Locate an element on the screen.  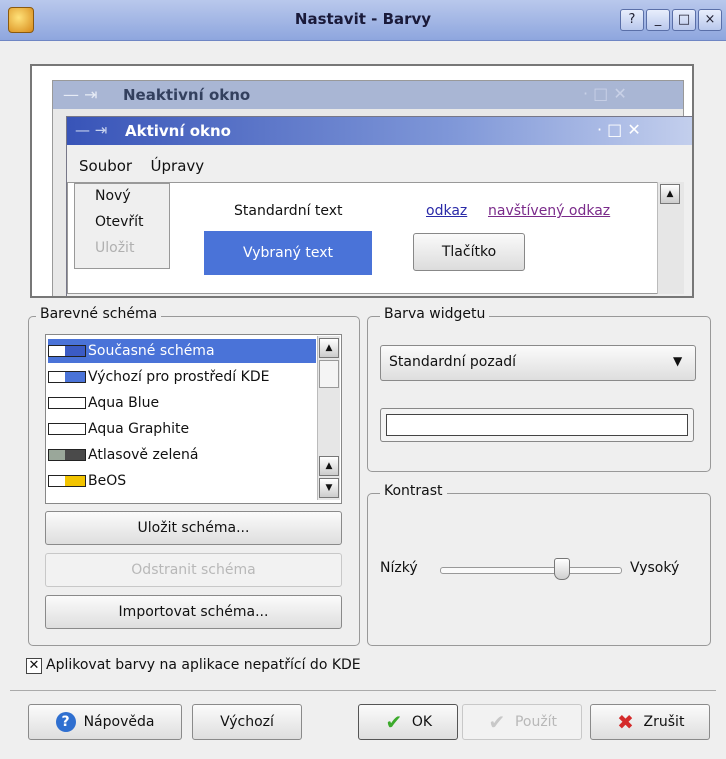
selected-text: Vybraný text is located at coordinates (288, 253).